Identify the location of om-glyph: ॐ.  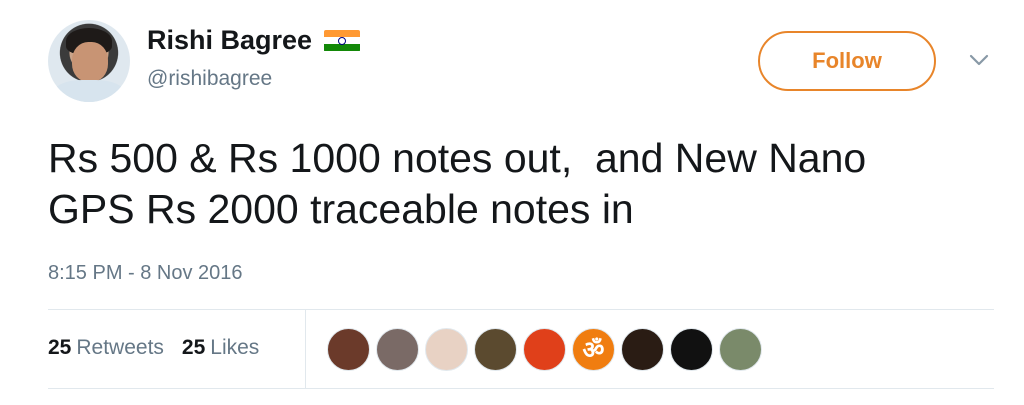
(593, 350).